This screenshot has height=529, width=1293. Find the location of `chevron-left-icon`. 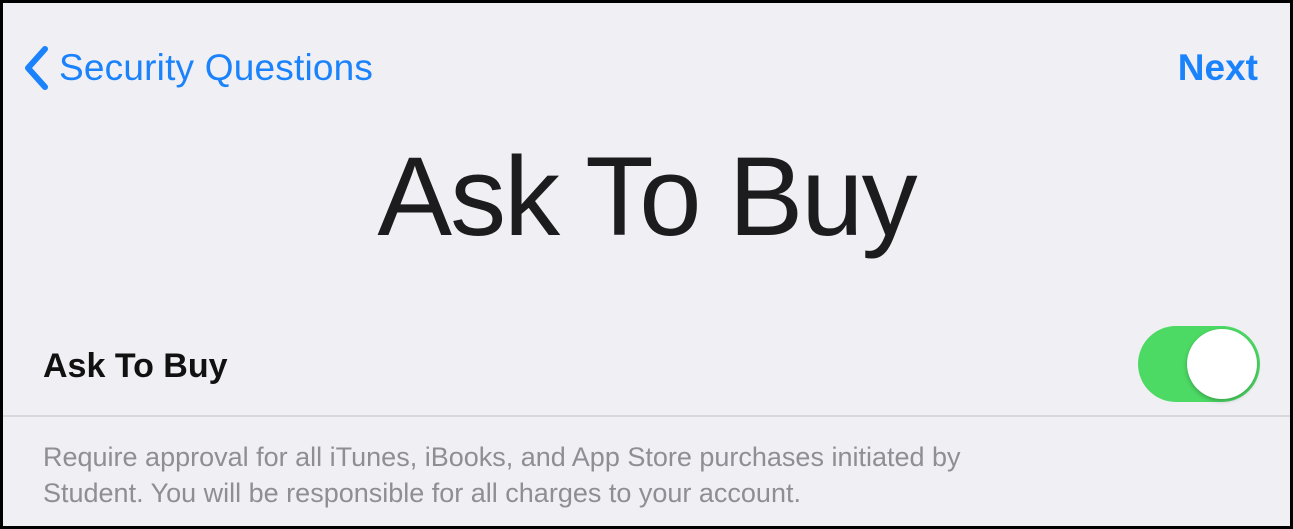

chevron-left-icon is located at coordinates (36, 68).